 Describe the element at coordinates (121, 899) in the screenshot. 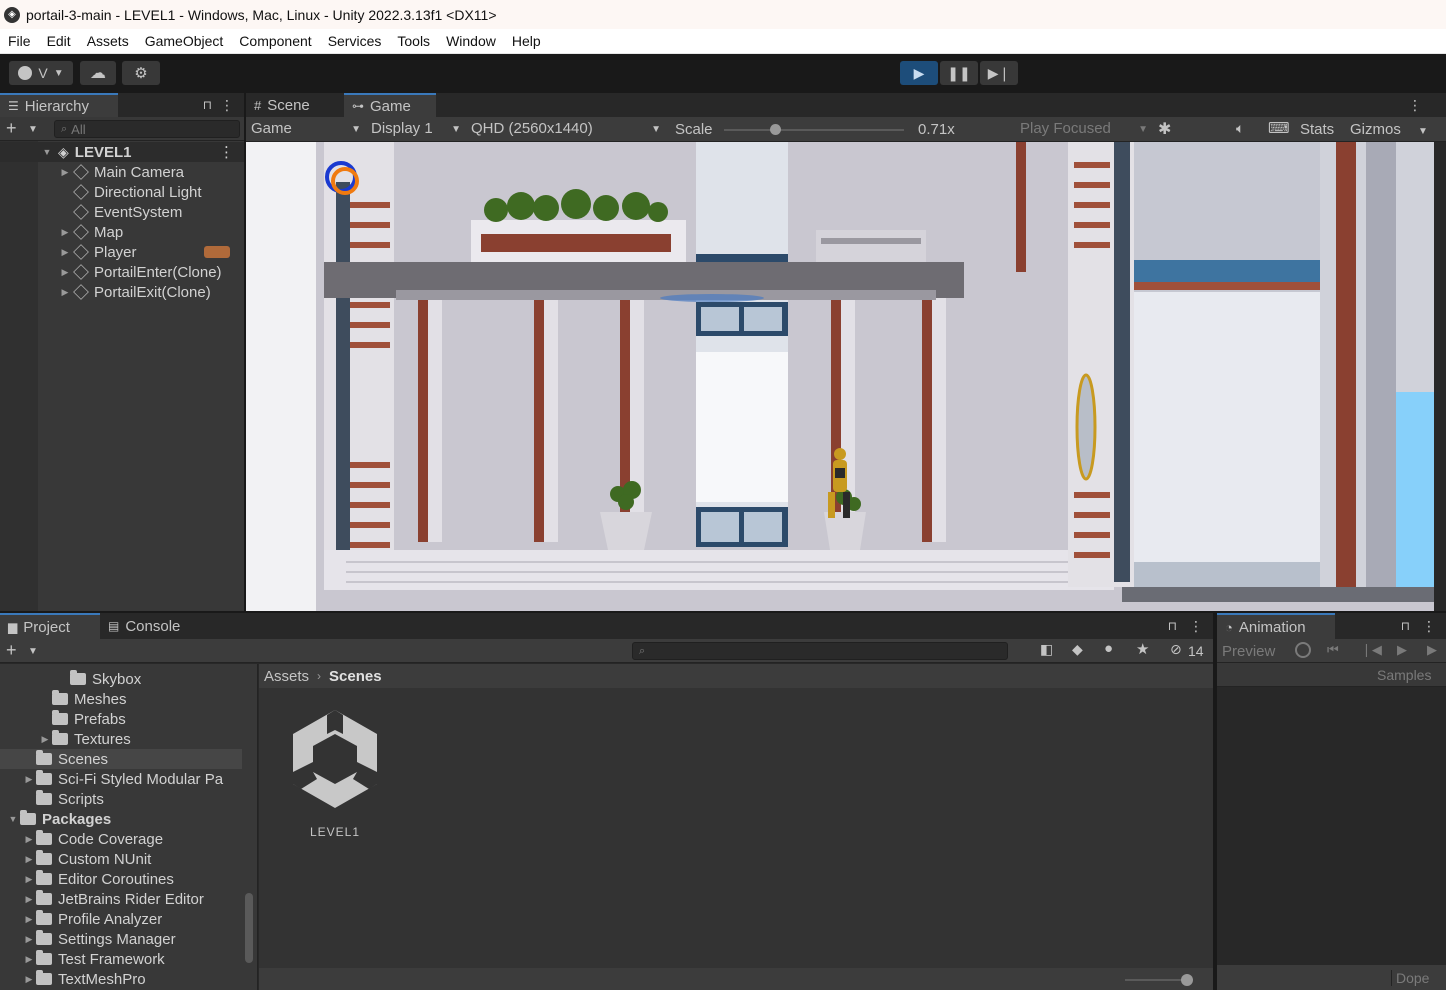

I see `project-tree-item: ▶ JetBrains Rider Editor` at that location.